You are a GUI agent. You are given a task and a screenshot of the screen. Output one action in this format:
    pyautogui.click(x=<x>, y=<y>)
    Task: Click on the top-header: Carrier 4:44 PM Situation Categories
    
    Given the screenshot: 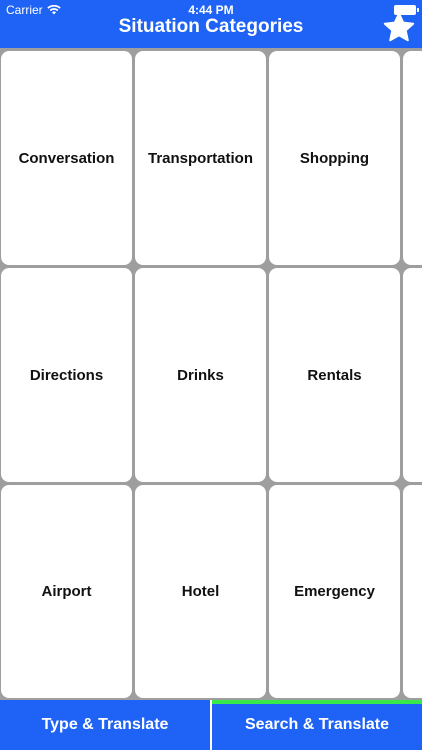 What is the action you would take?
    pyautogui.click(x=211, y=24)
    